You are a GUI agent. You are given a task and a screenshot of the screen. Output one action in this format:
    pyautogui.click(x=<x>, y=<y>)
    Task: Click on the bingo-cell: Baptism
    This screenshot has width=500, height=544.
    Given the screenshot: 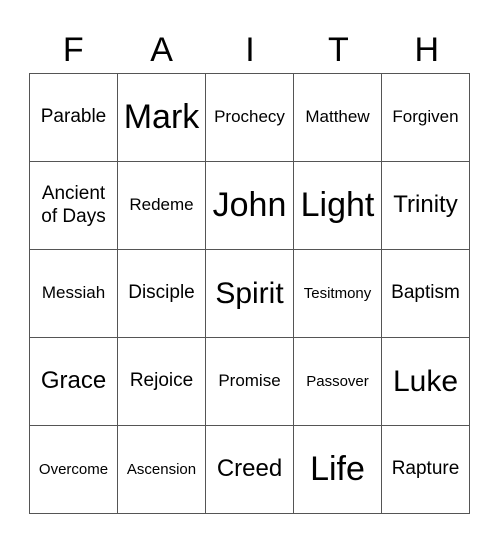 What is the action you would take?
    pyautogui.click(x=426, y=294)
    